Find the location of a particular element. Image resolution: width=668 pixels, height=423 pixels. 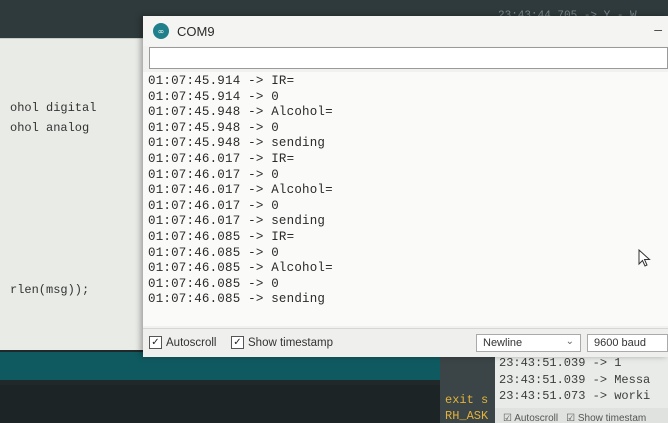

serial-output-line: 01:07:46.085 -> sending is located at coordinates (237, 299).